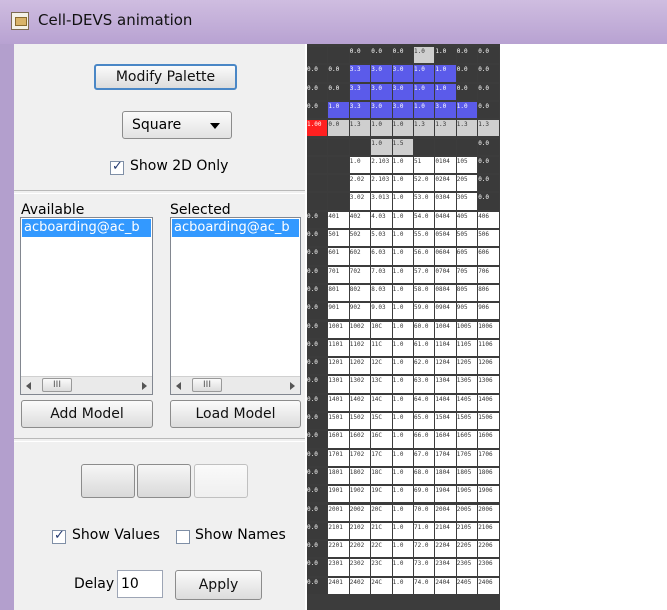  Describe the element at coordinates (488, 348) in the screenshot. I see `grid-cell: 1106` at that location.